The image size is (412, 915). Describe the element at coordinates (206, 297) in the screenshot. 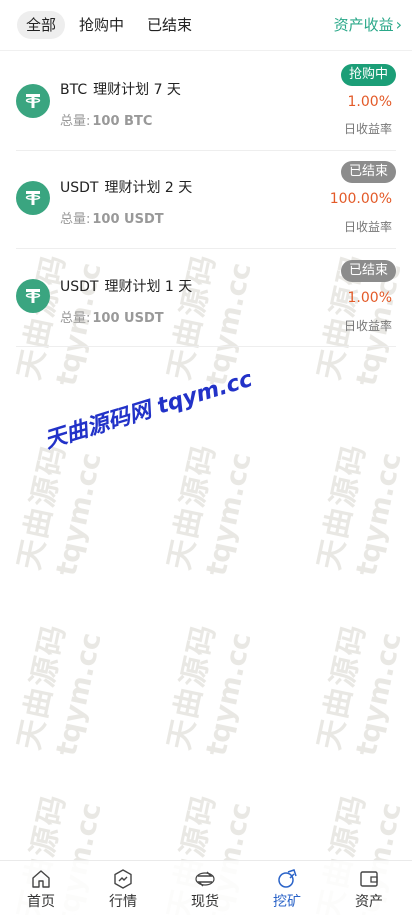

I see `plan-item: USDT 理财计划 1 天 总量: 100 USDT 已结束 1.00% 日收益率` at that location.